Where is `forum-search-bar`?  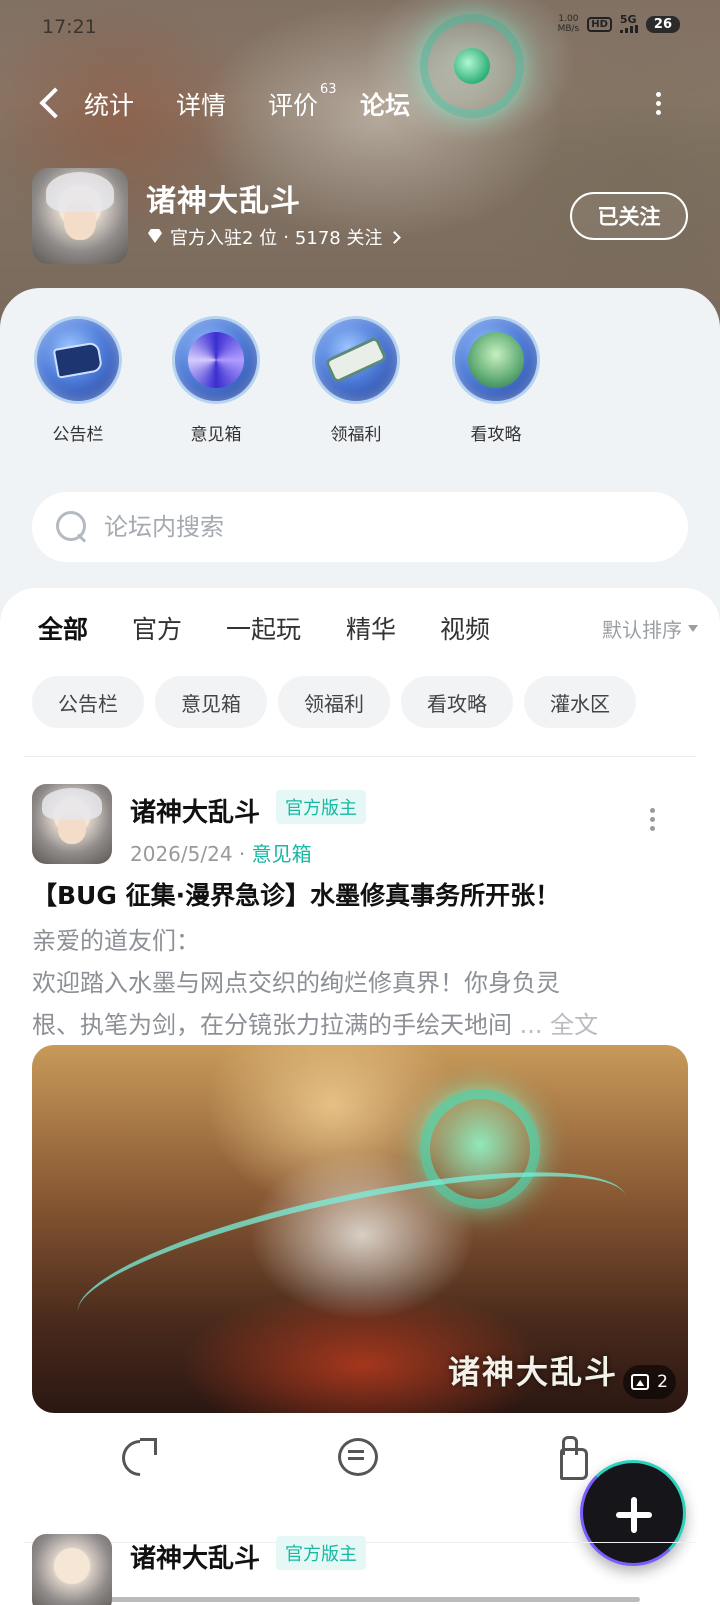
forum-search-bar is located at coordinates (360, 527).